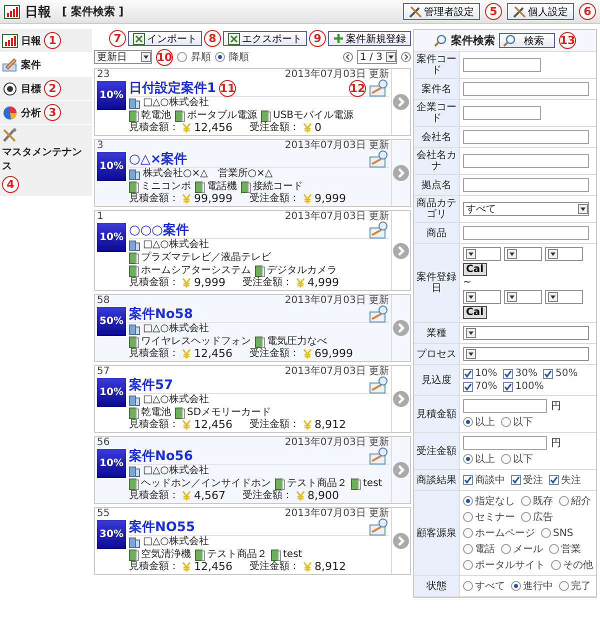 This screenshot has width=600, height=617. I want to click on bar-chart-icon, so click(12, 11).